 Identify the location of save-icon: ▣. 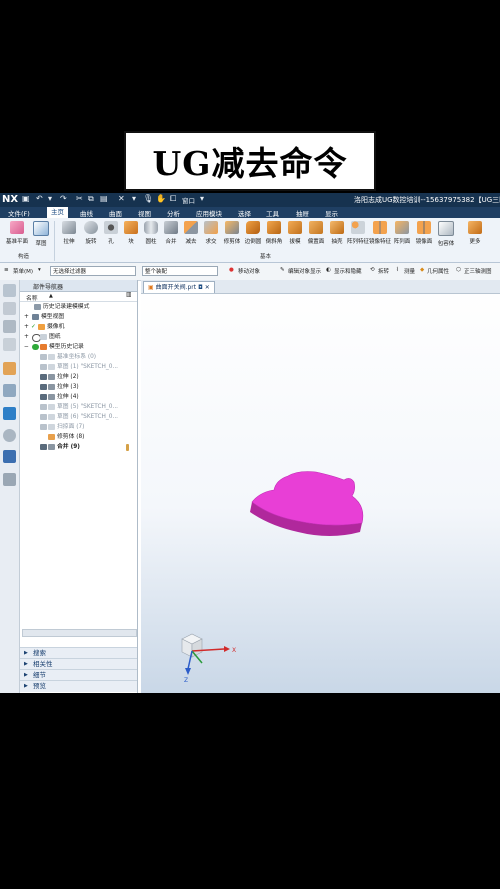
(26, 198).